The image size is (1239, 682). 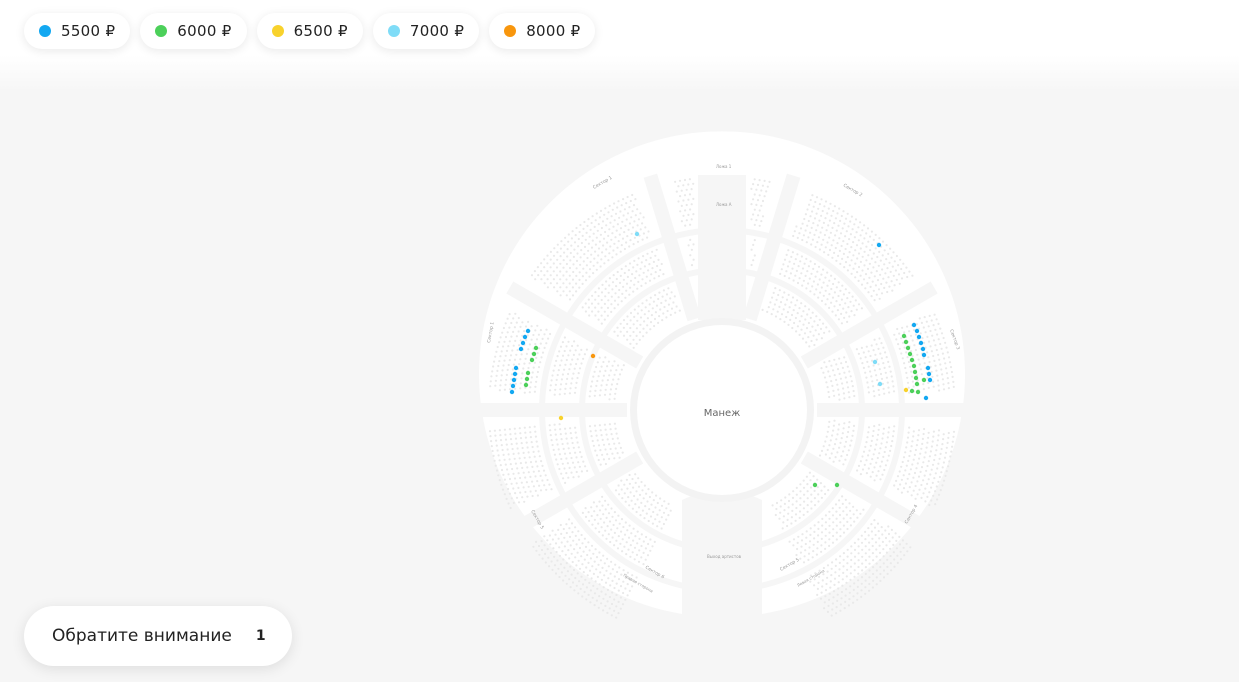 What do you see at coordinates (142, 636) in the screenshot?
I see `notice-label: Обратите внимание` at bounding box center [142, 636].